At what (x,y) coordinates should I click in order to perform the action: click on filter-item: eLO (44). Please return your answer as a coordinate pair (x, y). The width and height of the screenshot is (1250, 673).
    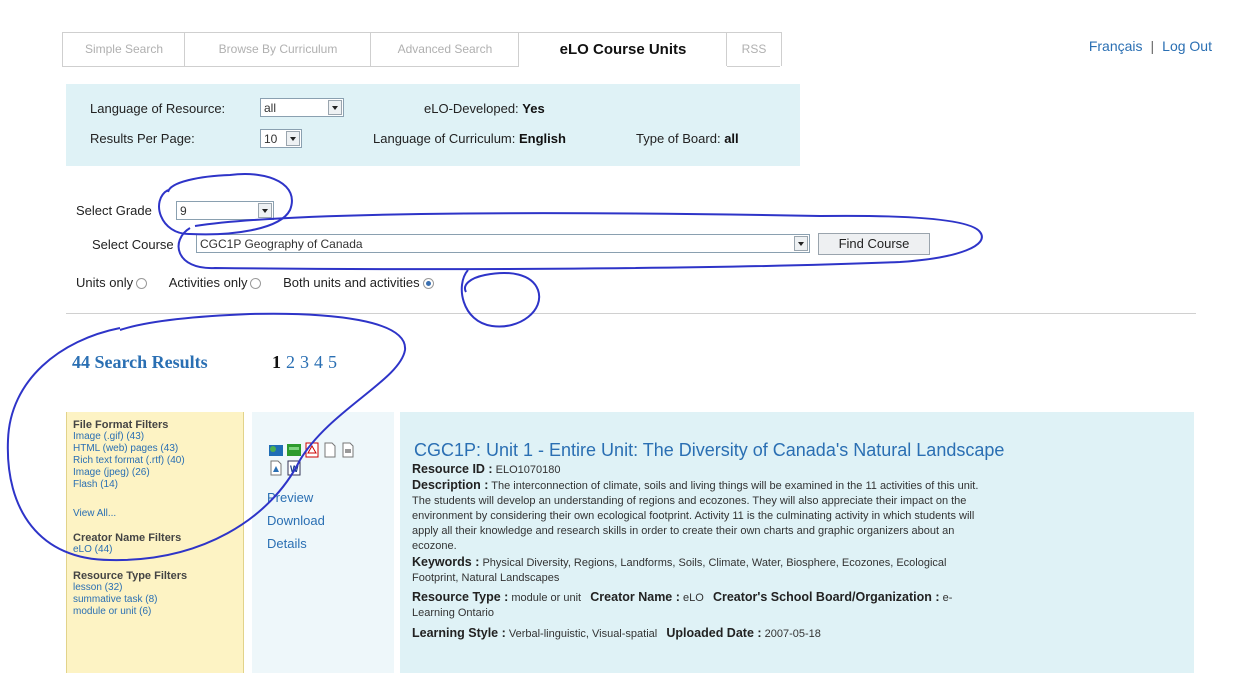
    Looking at the image, I should click on (158, 550).